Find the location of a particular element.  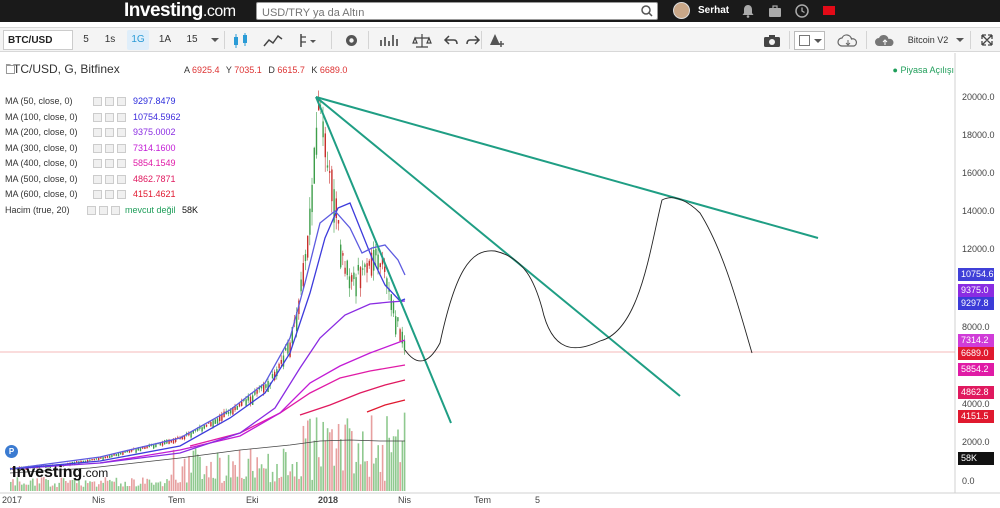

interval-15: 15 is located at coordinates (192, 40).